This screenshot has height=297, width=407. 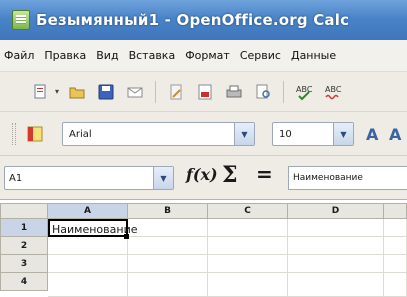 I want to click on name-box: A1 ▼, so click(x=89, y=178).